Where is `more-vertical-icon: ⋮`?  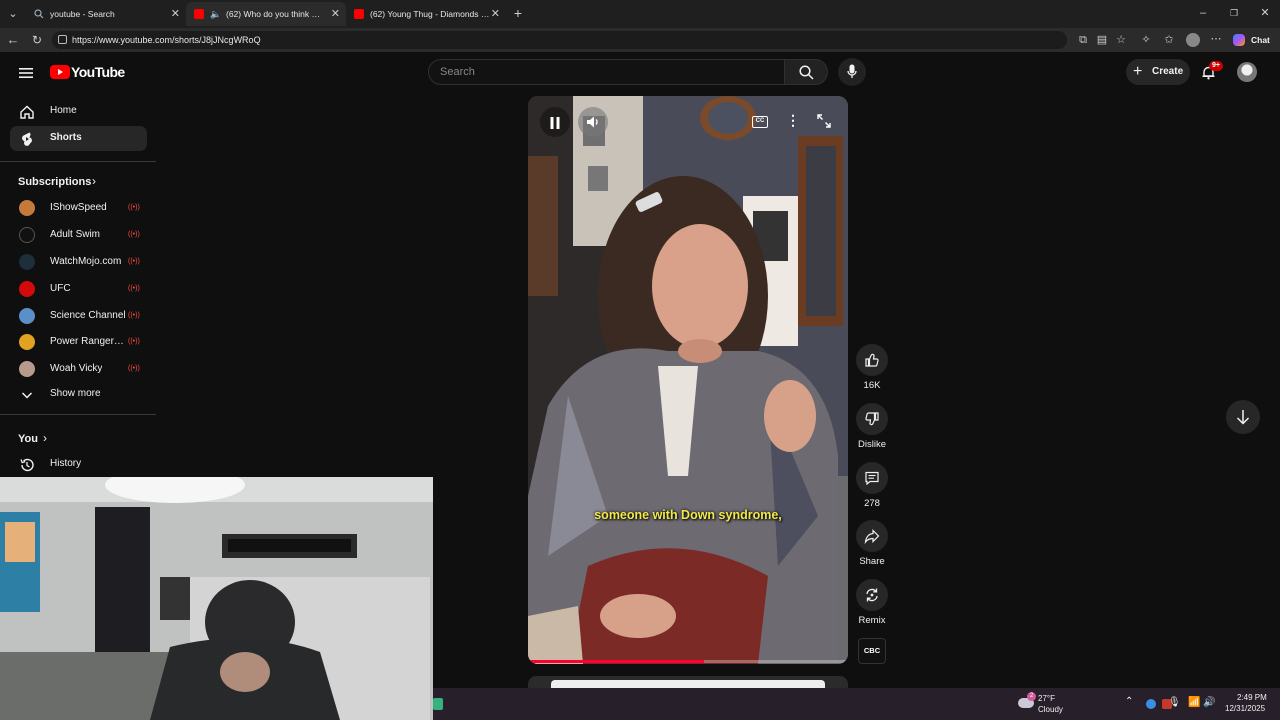 more-vertical-icon: ⋮ is located at coordinates (793, 120).